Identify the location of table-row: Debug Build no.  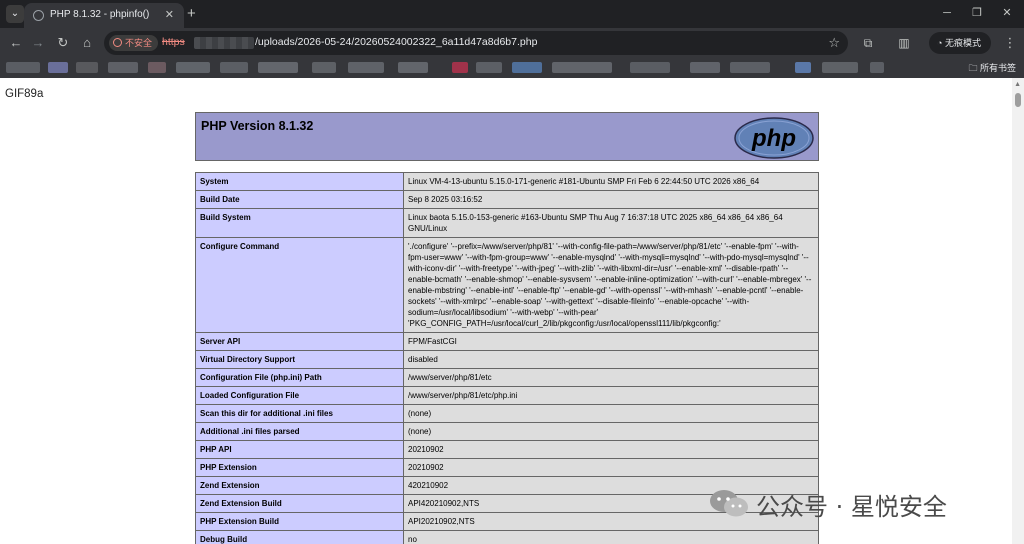
(507, 537).